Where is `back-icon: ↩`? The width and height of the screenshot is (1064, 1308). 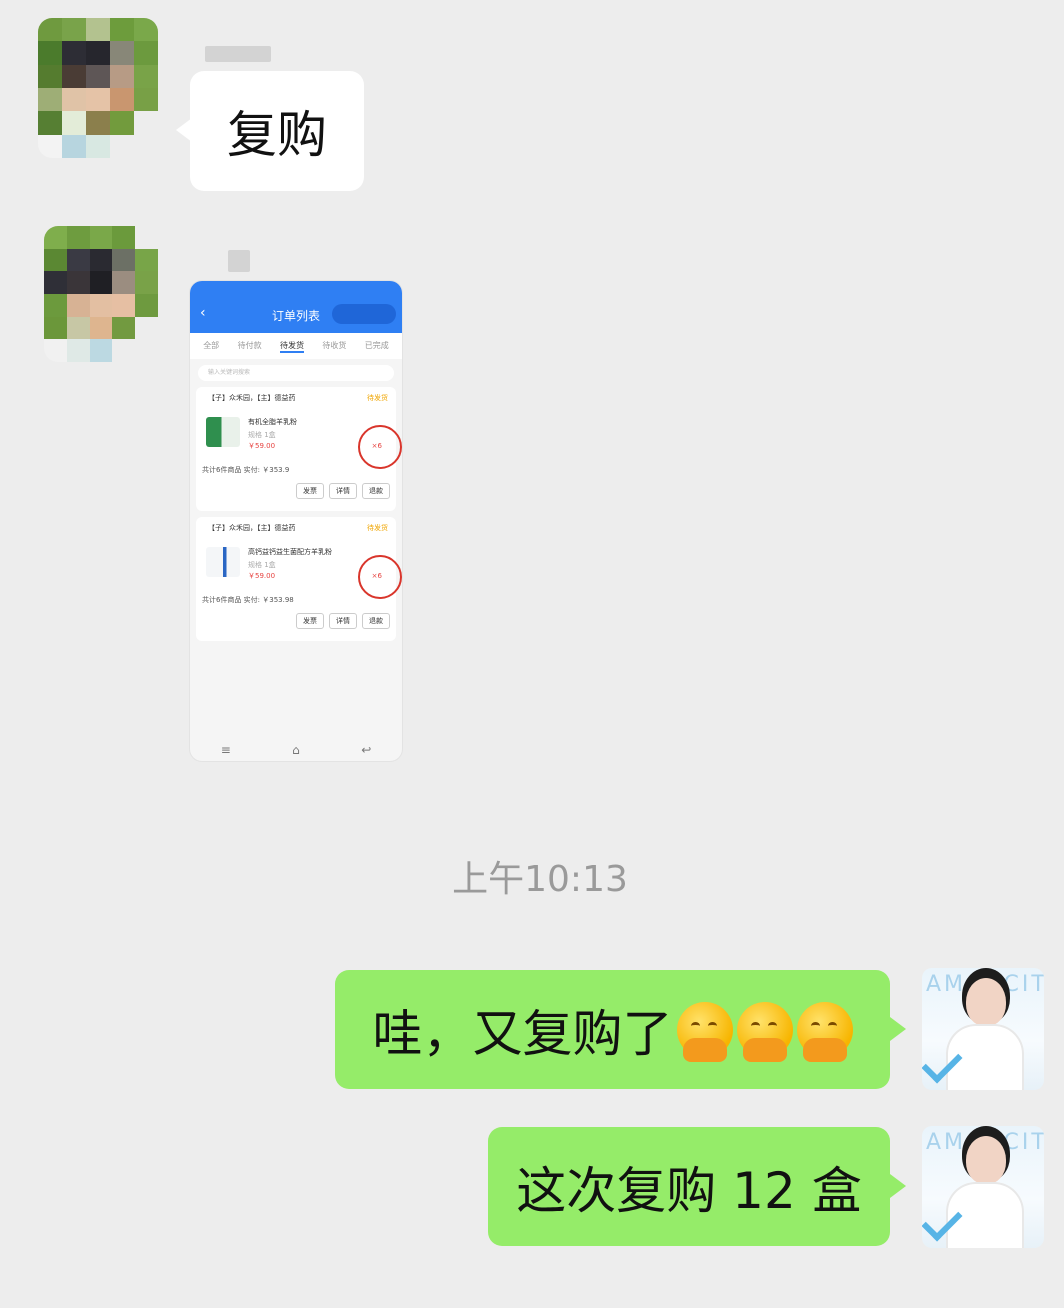 back-icon: ↩ is located at coordinates (366, 750).